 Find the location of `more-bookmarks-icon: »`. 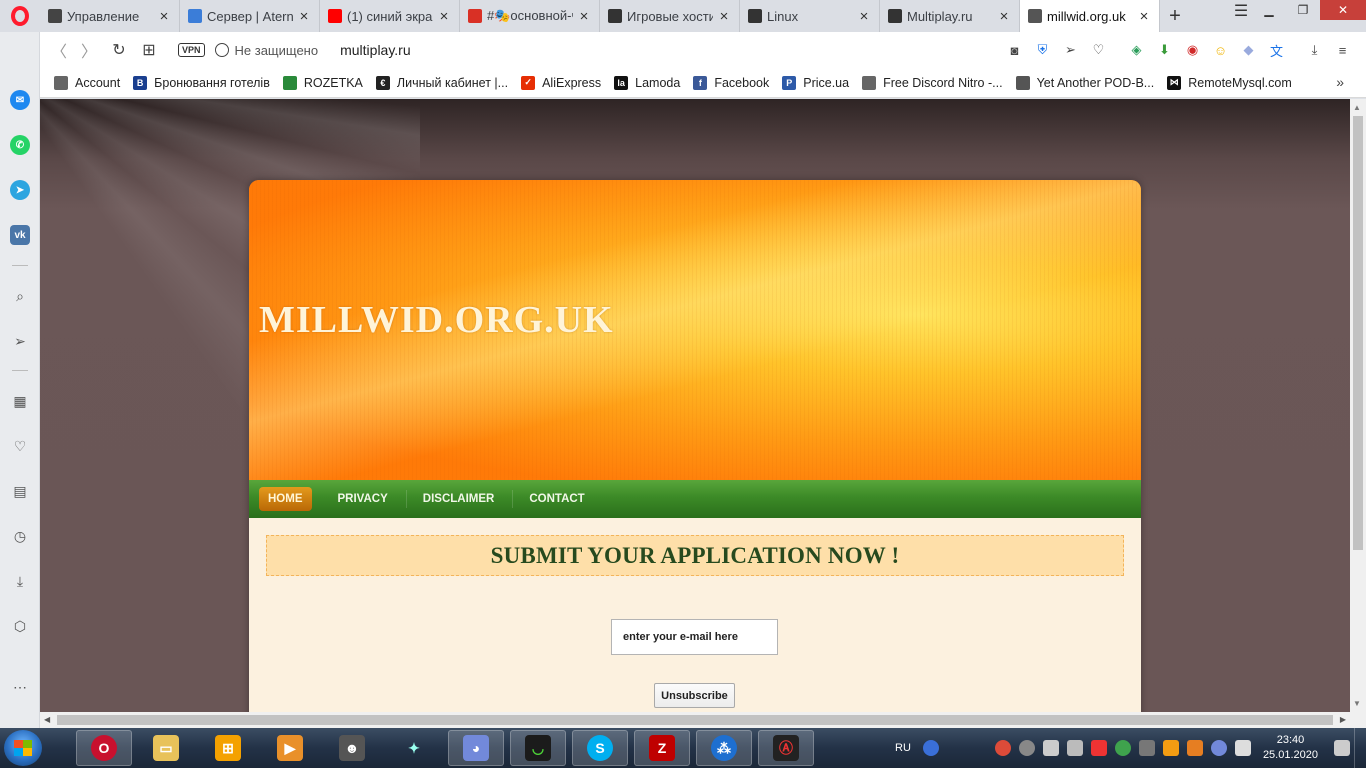

more-bookmarks-icon: » is located at coordinates (1340, 82).